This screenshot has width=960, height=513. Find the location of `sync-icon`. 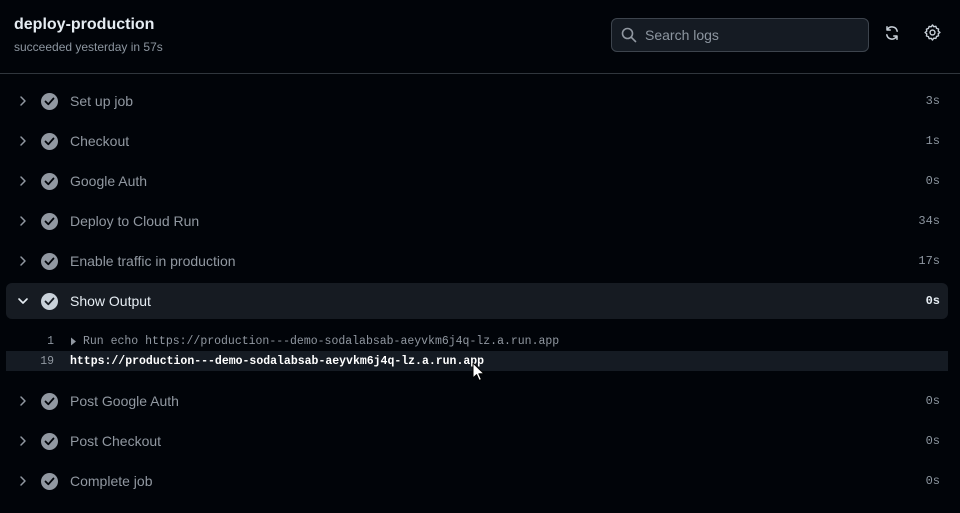

sync-icon is located at coordinates (892, 35).